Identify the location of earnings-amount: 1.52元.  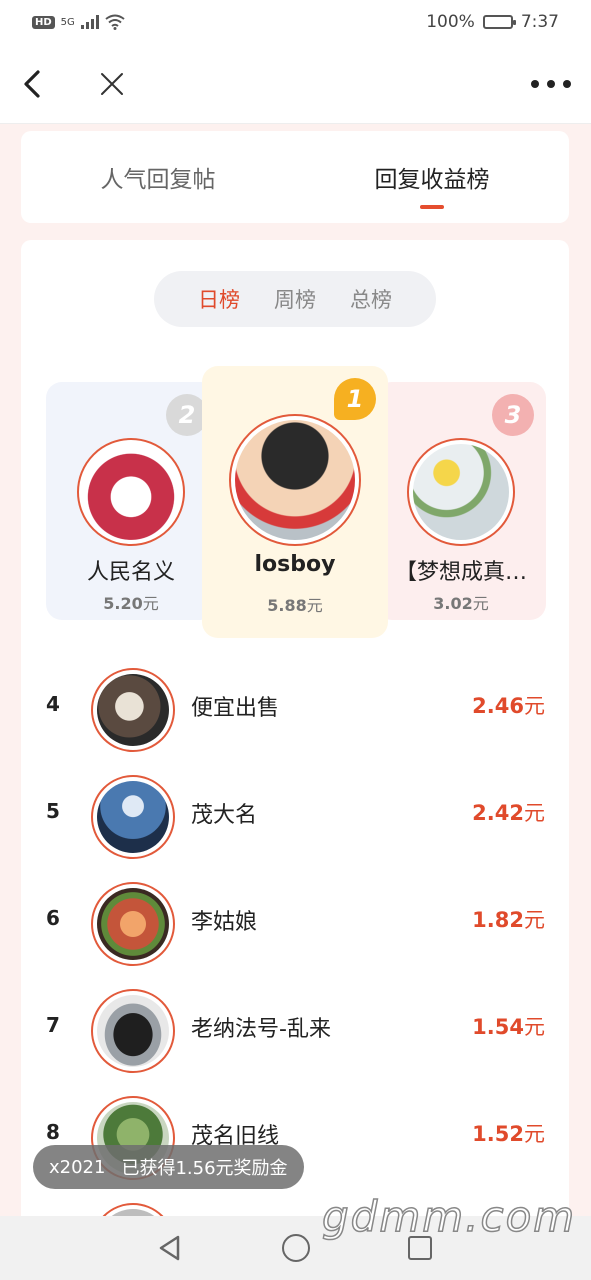
(508, 1134).